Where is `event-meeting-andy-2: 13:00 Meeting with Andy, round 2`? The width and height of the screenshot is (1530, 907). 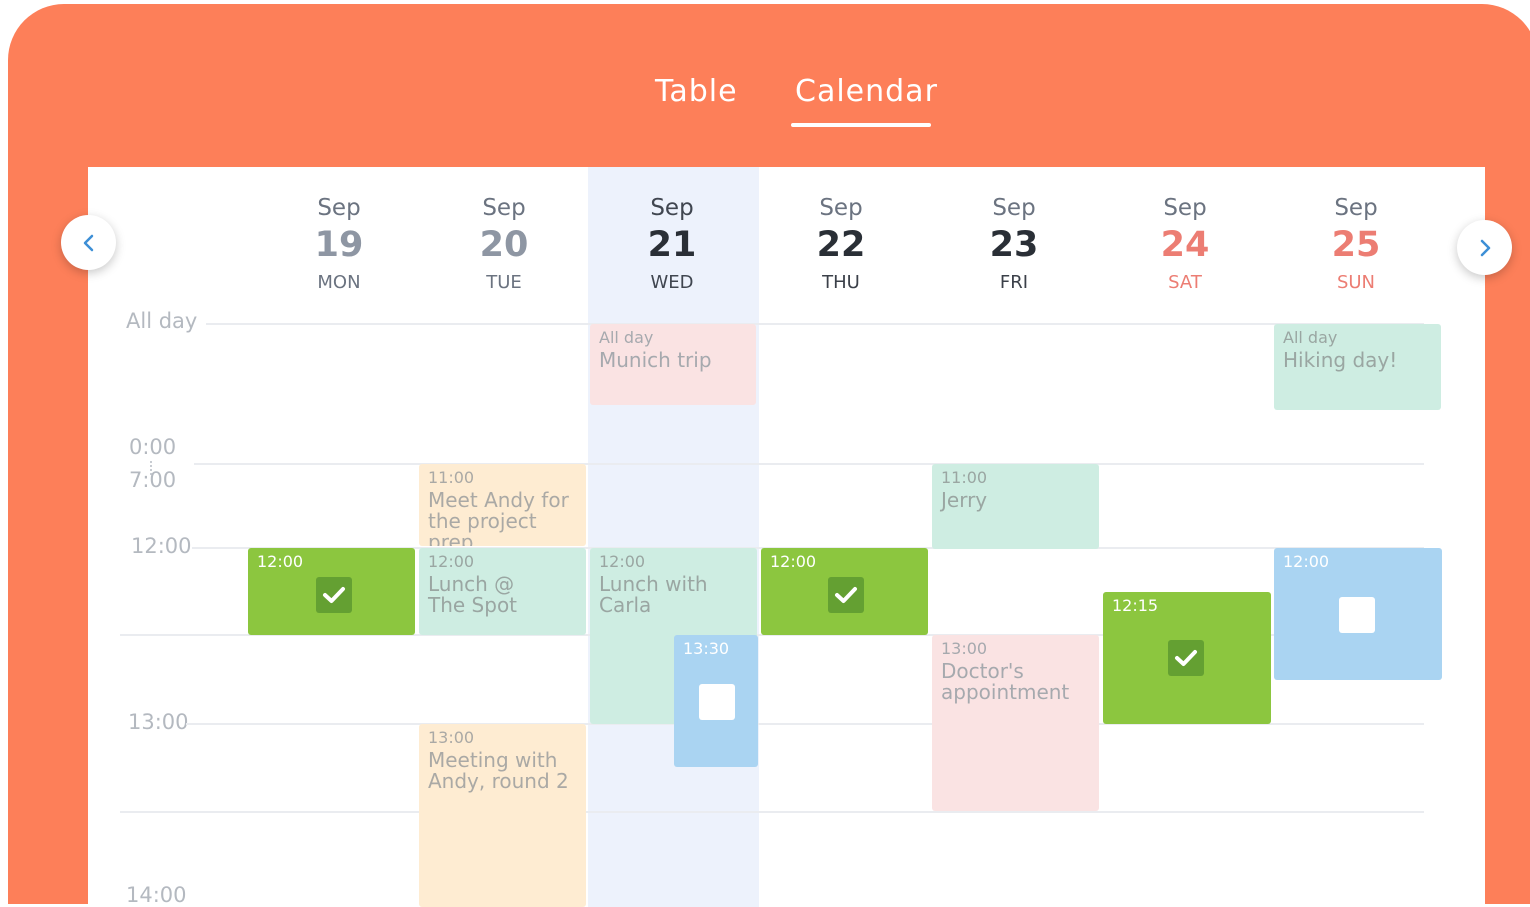 event-meeting-andy-2: 13:00 Meeting with Andy, round 2 is located at coordinates (502, 815).